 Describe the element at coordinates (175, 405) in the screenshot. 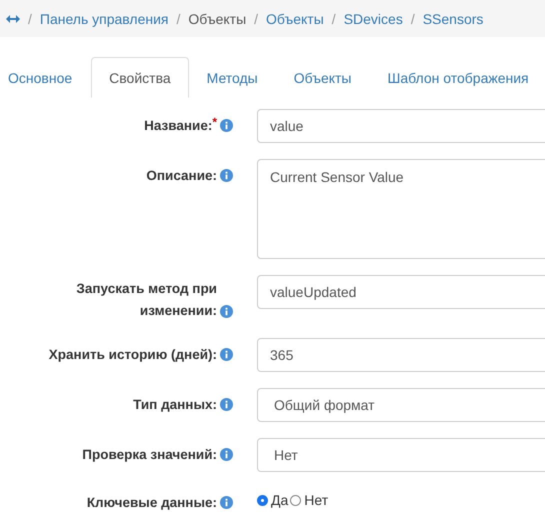

I see `field-label: Тип данных:` at that location.